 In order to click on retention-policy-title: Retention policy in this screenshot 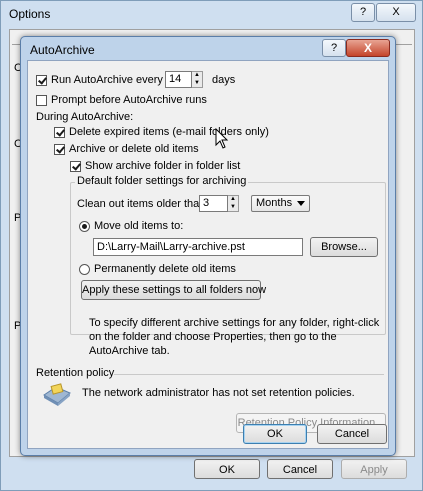, I will do `click(75, 373)`.